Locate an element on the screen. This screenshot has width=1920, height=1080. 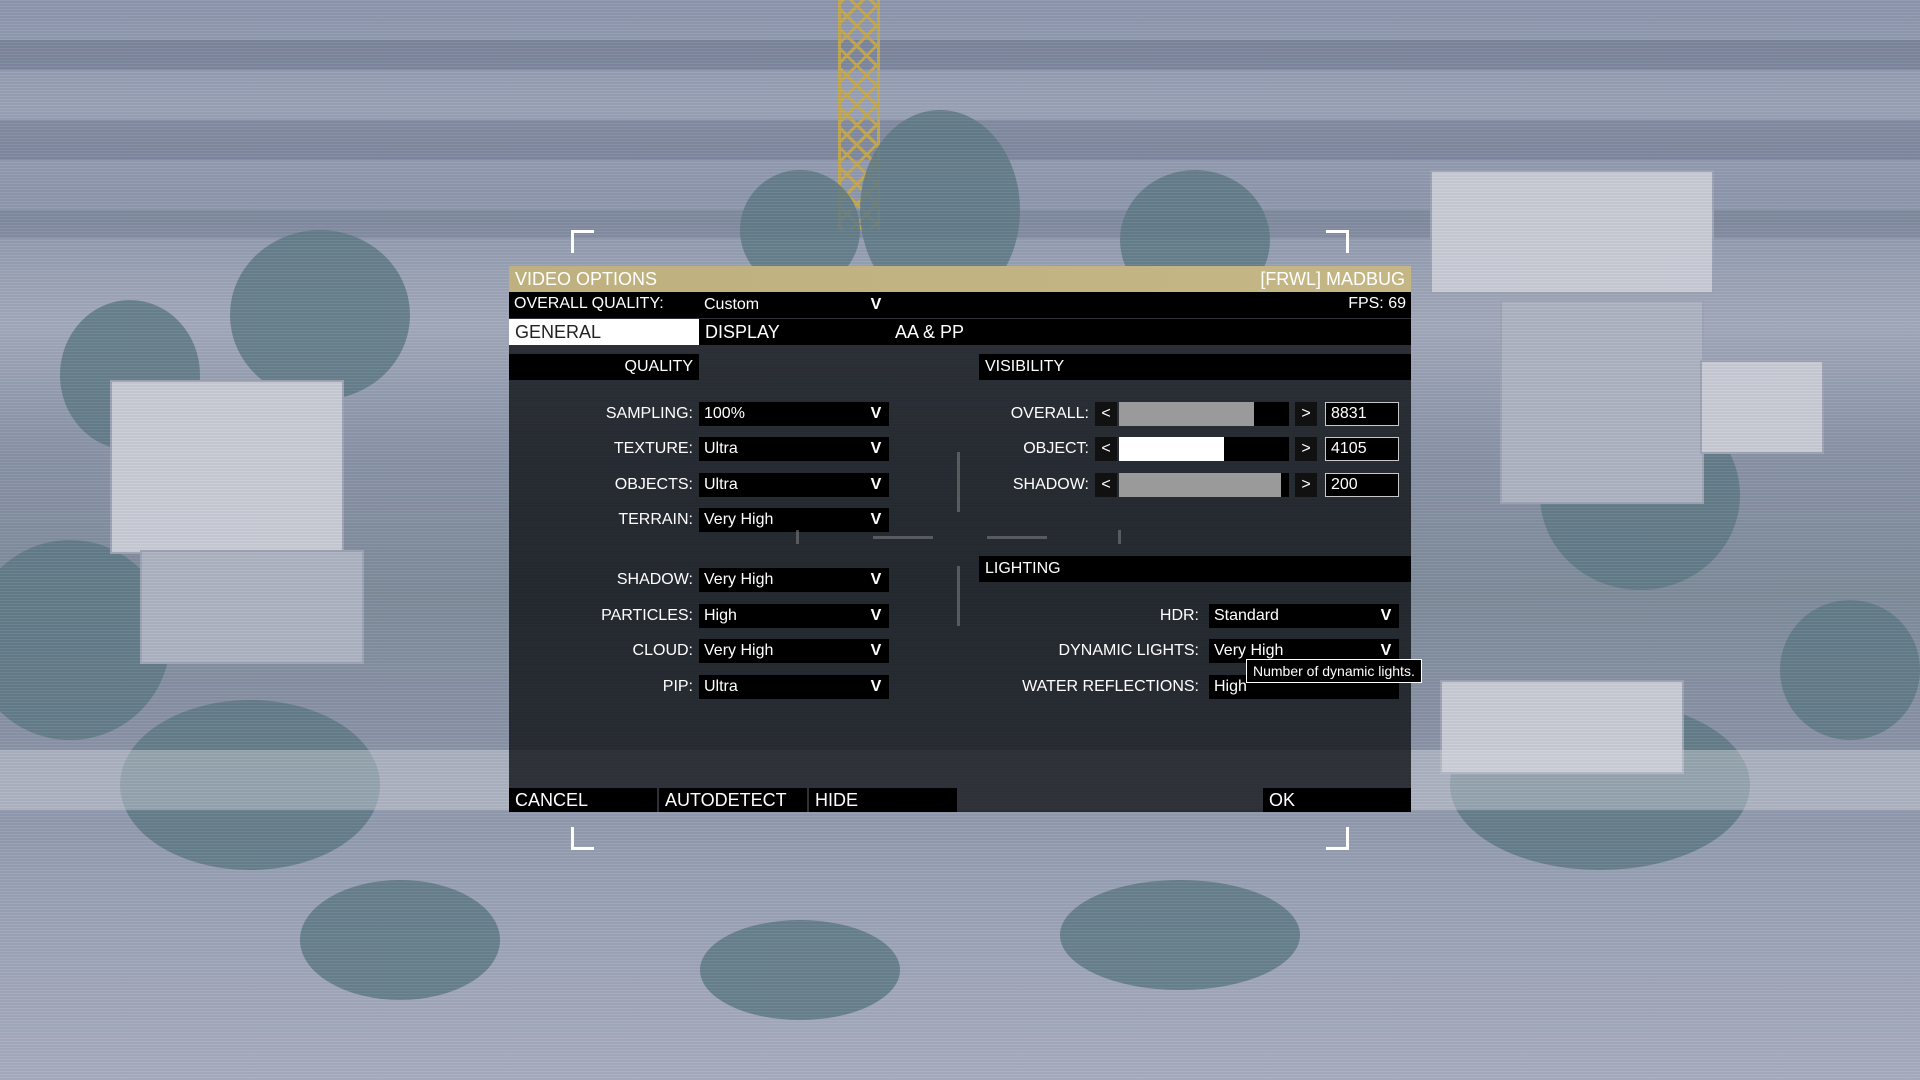
overall-quality-label: OVERALL QUALITY: is located at coordinates (589, 303).